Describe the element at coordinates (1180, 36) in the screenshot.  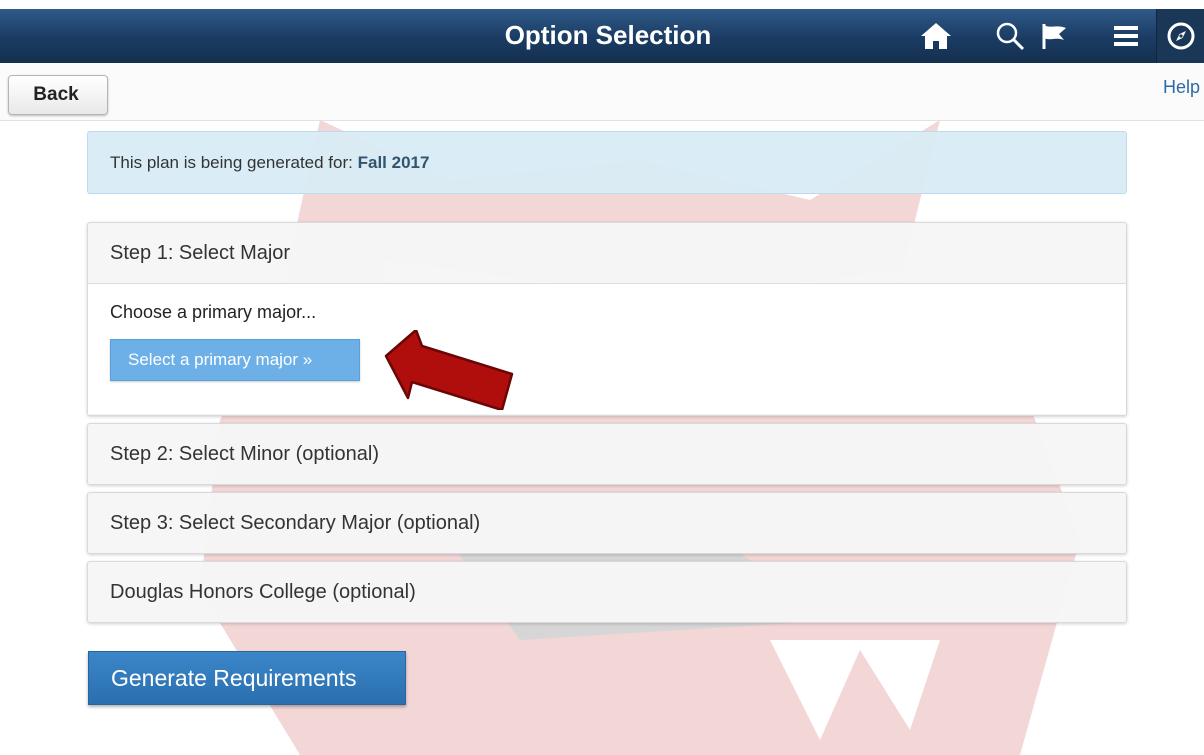
I see `nav-bar-compass-icon` at that location.